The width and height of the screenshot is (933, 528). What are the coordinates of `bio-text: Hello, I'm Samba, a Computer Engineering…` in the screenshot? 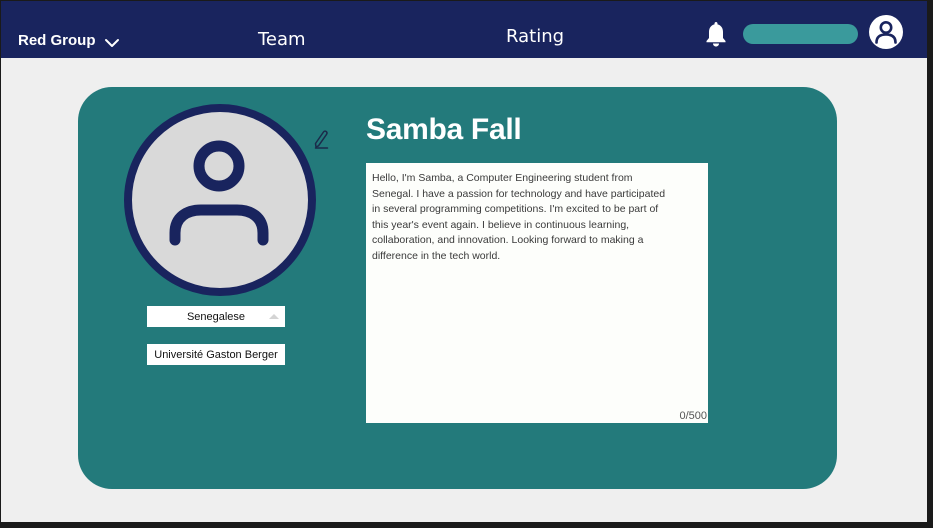 It's located at (519, 217).